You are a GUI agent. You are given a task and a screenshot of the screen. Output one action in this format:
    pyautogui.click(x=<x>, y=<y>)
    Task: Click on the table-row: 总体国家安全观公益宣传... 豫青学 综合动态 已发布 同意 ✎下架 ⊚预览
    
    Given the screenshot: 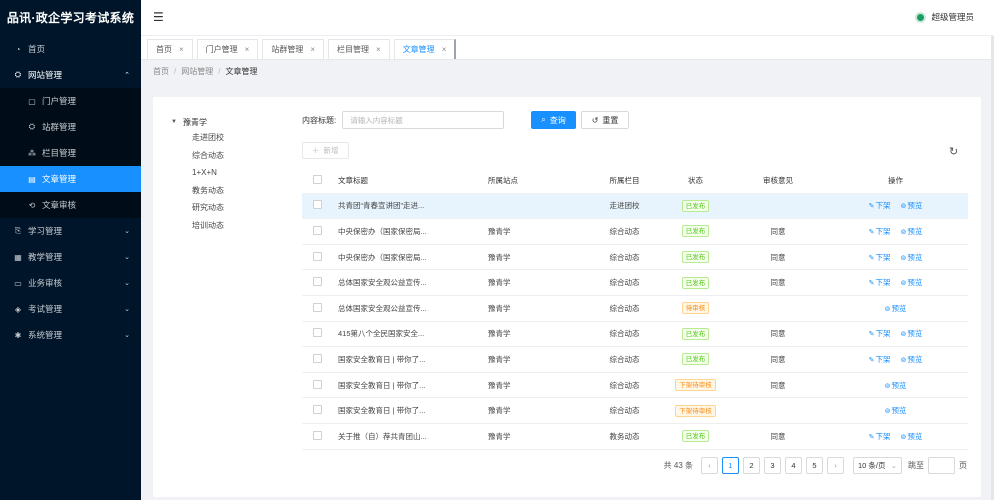 What is the action you would take?
    pyautogui.click(x=635, y=283)
    